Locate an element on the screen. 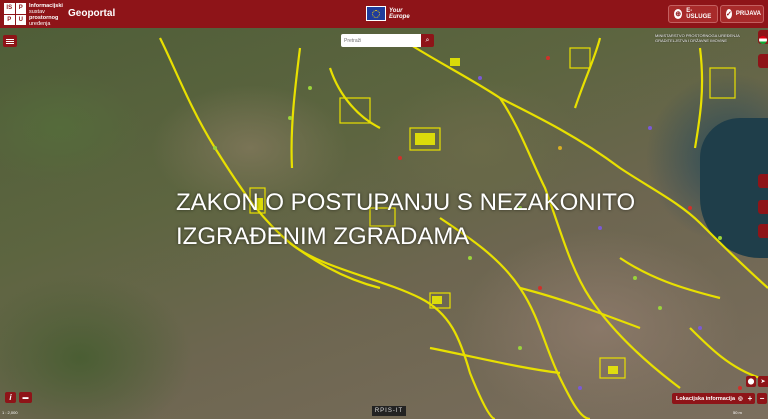 Image resolution: width=768 pixels, height=419 pixels. app-title: Geoportal is located at coordinates (91, 13).